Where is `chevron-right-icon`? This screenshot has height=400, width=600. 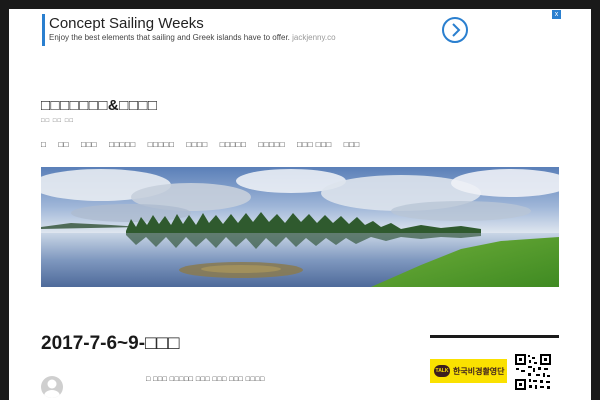 chevron-right-icon is located at coordinates (456, 30).